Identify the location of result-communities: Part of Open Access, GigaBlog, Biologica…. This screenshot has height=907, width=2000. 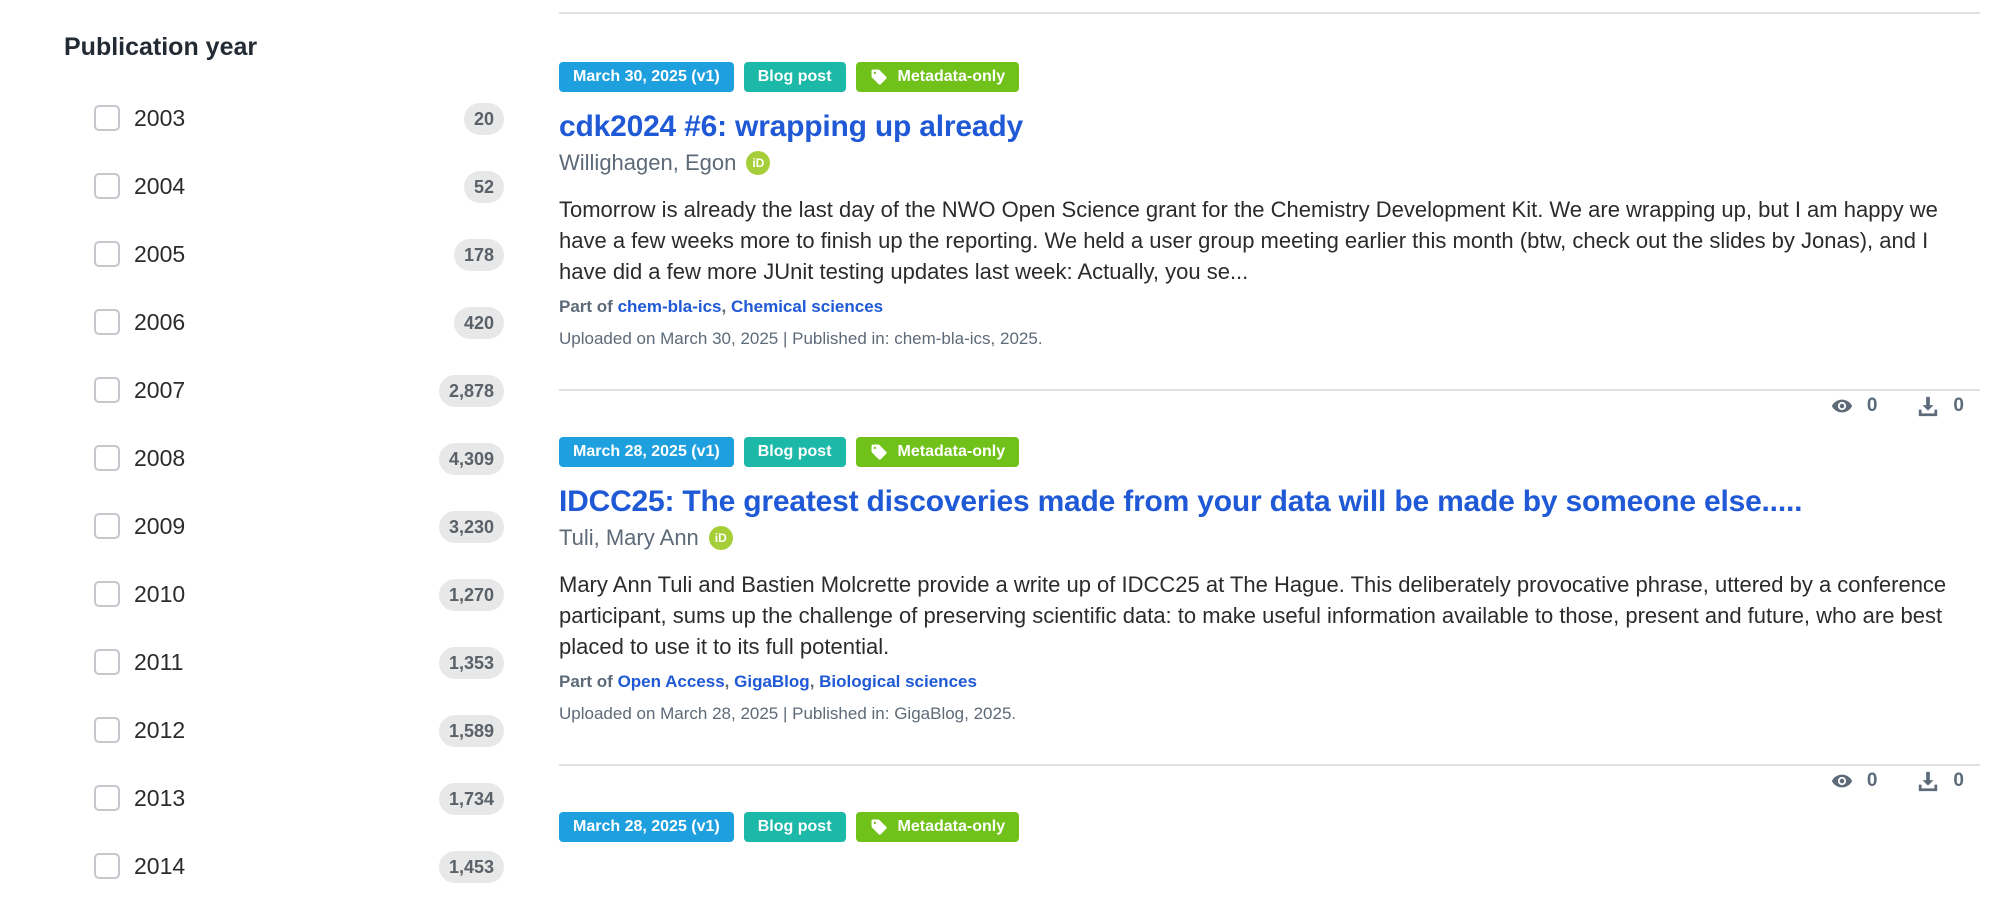
(768, 681).